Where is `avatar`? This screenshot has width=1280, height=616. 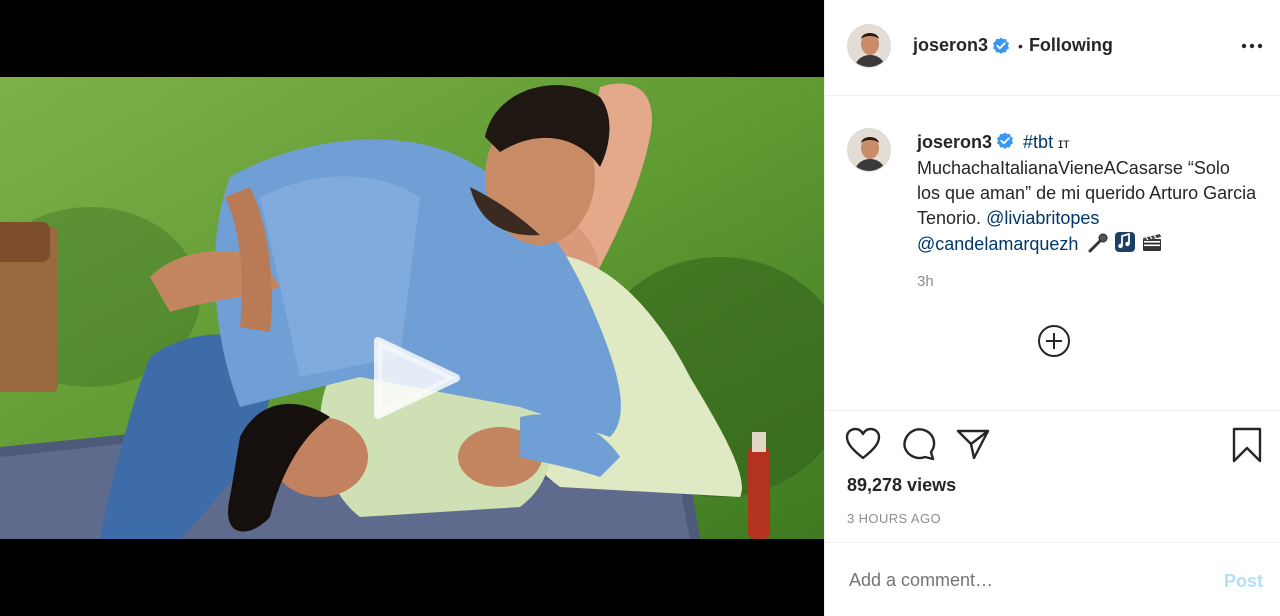 avatar is located at coordinates (869, 46).